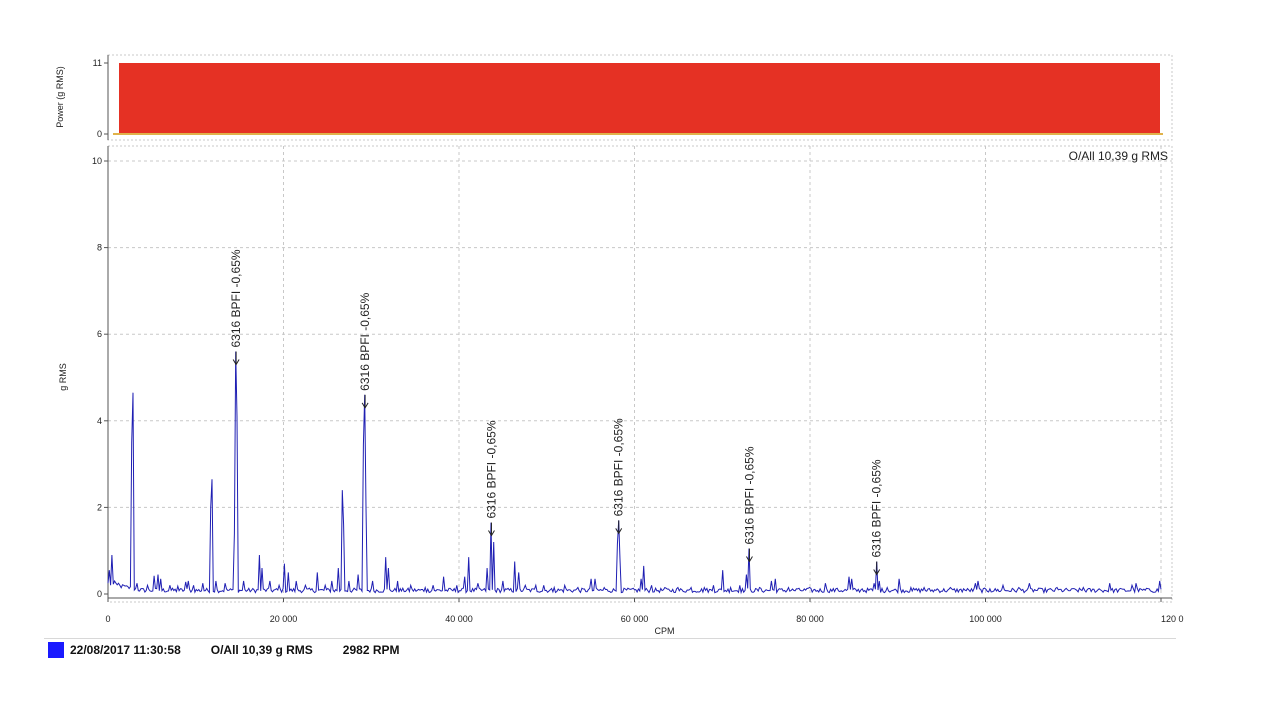  Describe the element at coordinates (1118, 156) in the screenshot. I see `overall-label: O/All 10,39 g RMS` at that location.